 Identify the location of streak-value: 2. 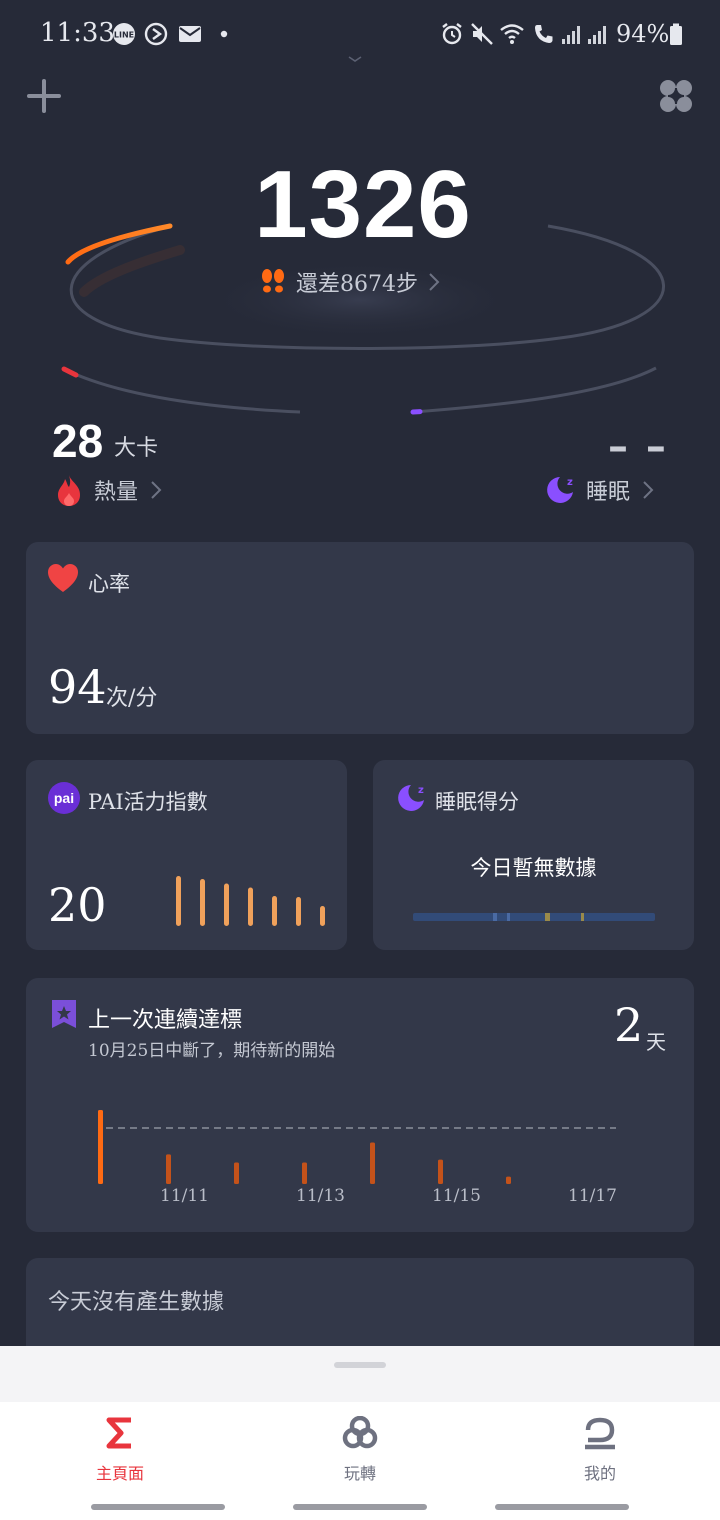
(629, 1025).